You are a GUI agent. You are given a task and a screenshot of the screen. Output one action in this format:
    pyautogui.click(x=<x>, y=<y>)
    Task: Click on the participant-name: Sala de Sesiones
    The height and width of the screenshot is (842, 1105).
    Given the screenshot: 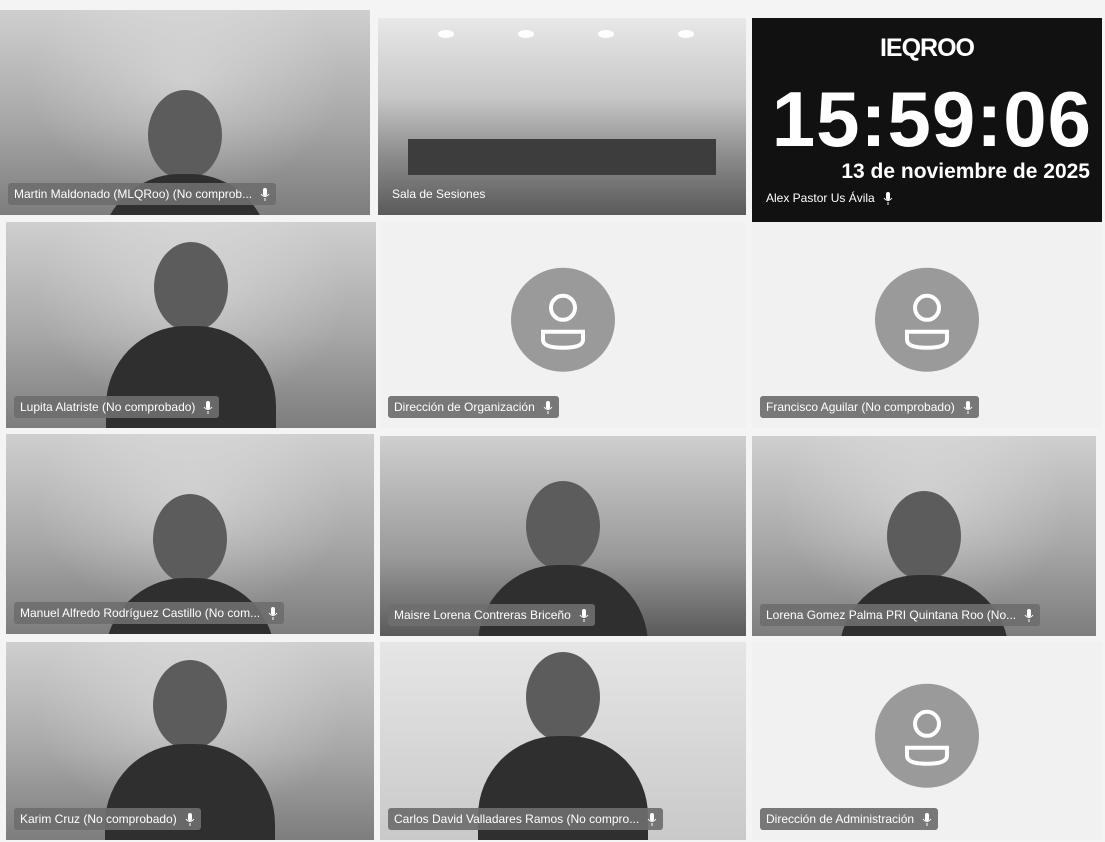 What is the action you would take?
    pyautogui.click(x=439, y=194)
    